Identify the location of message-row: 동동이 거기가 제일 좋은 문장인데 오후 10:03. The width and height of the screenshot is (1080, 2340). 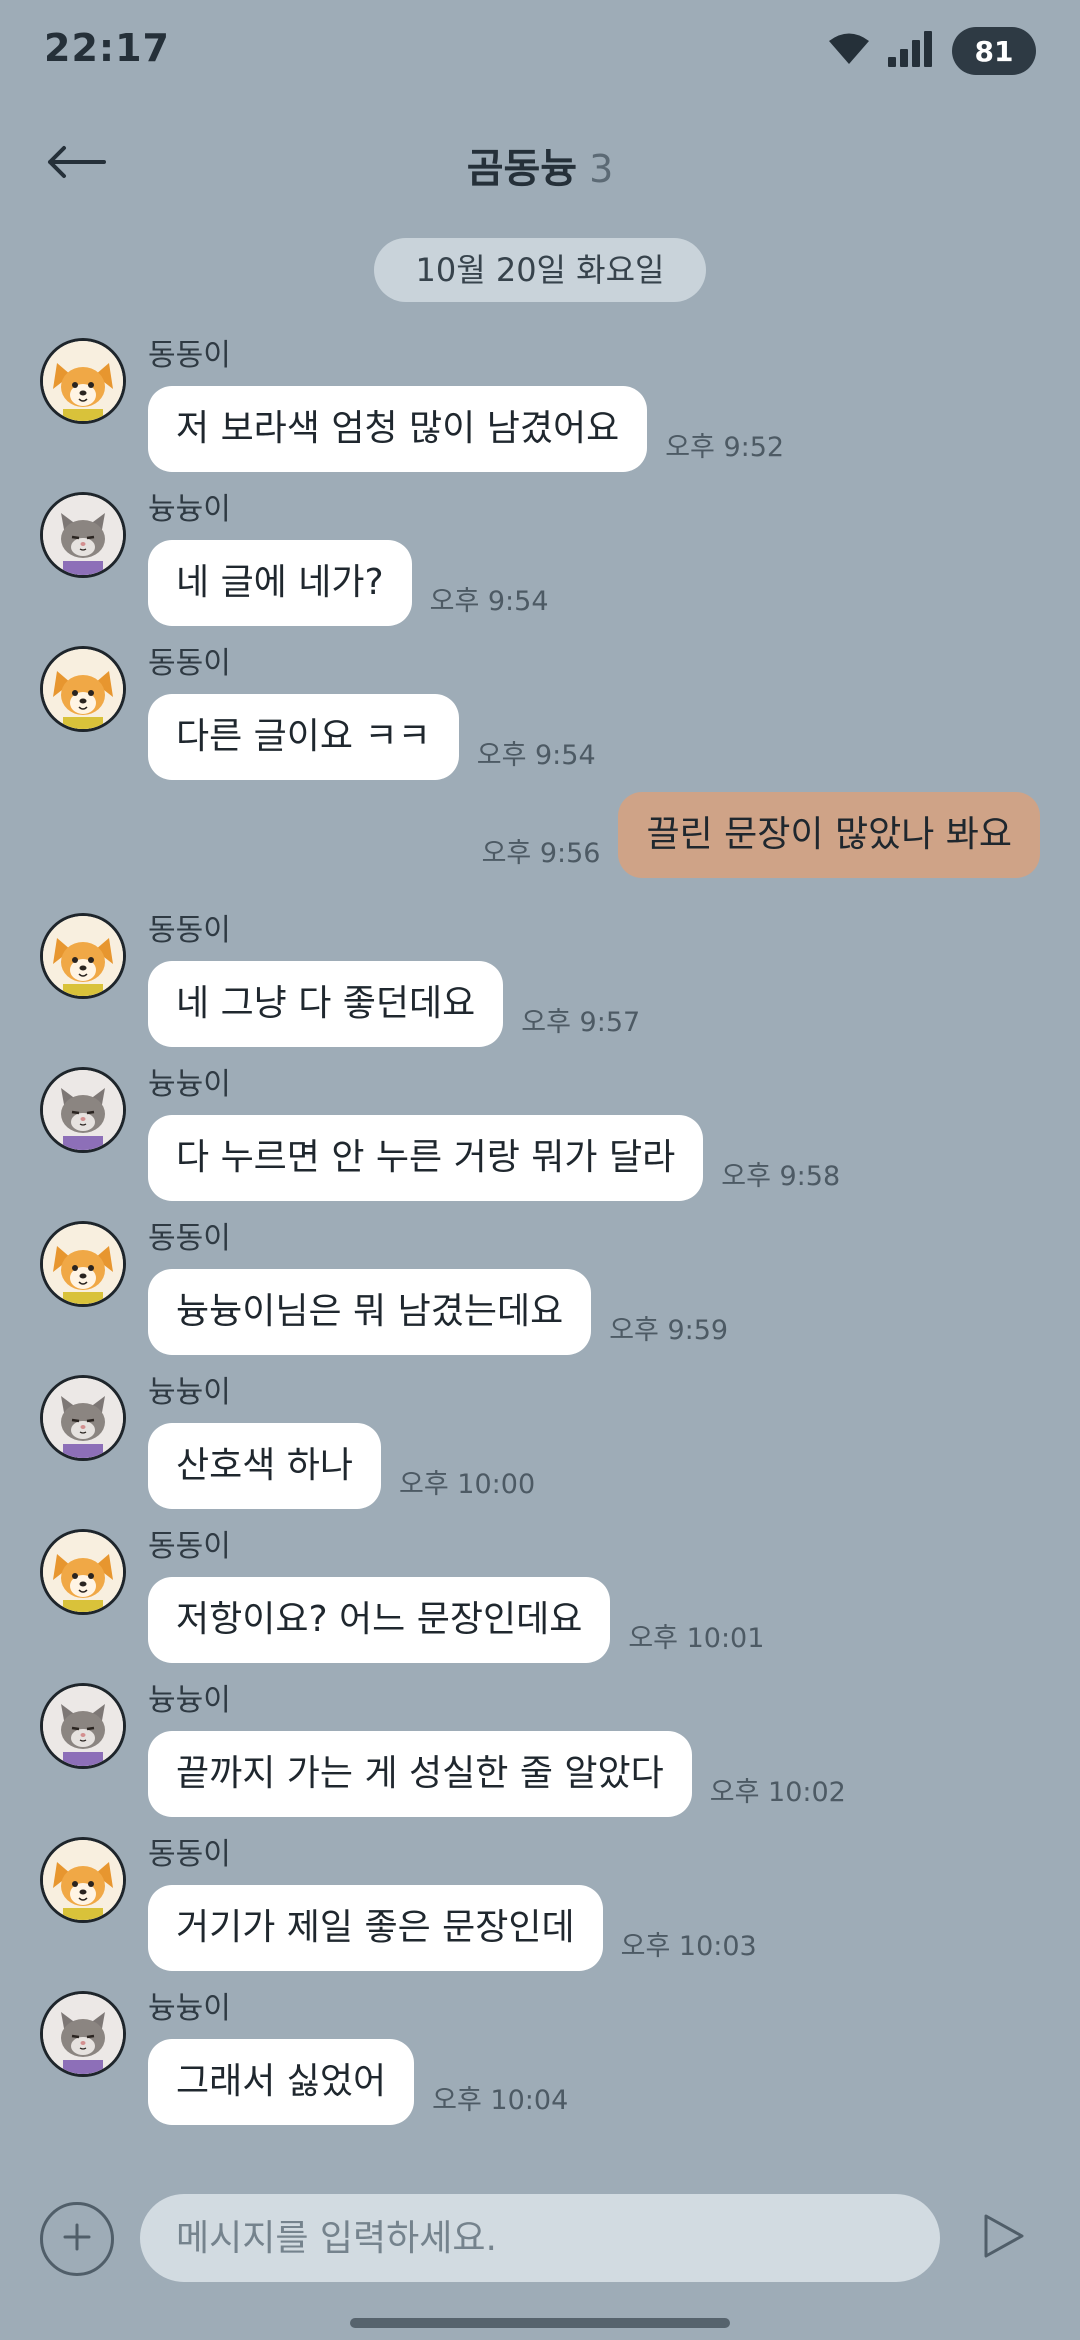
(540, 1900).